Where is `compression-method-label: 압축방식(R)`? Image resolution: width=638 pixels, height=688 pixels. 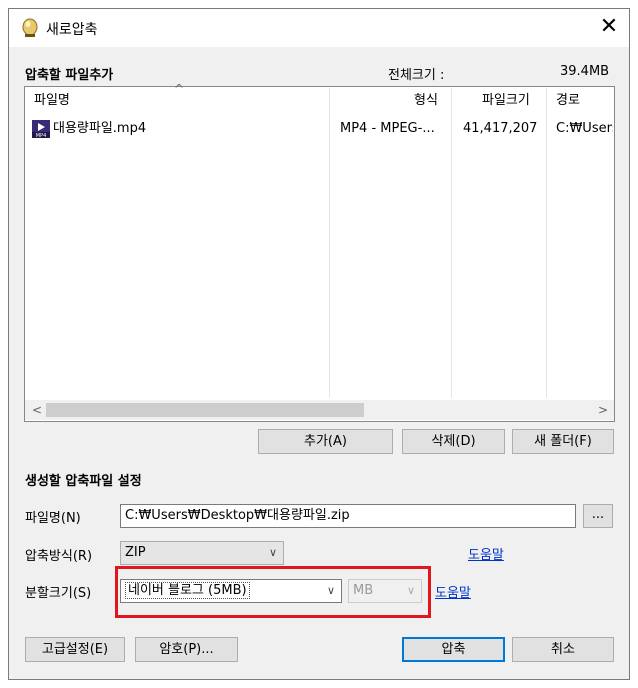
compression-method-label: 압축방식(R) is located at coordinates (59, 556).